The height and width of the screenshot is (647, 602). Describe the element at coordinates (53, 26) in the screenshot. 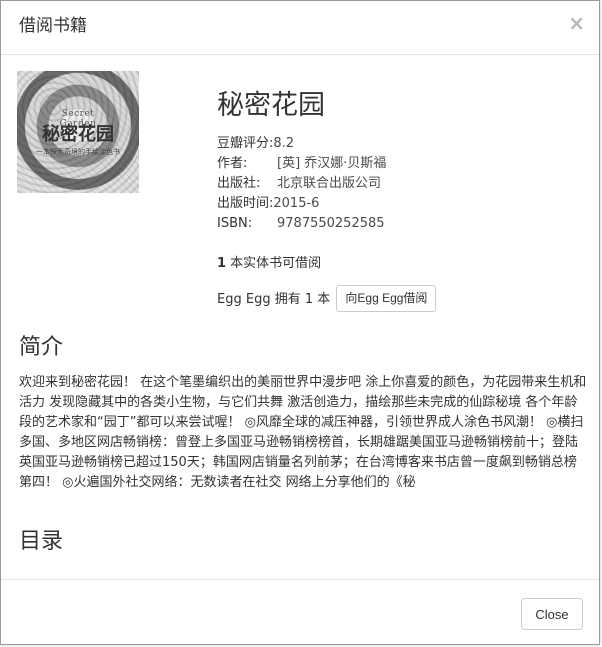

I see `modal-title: 借阅书籍` at that location.